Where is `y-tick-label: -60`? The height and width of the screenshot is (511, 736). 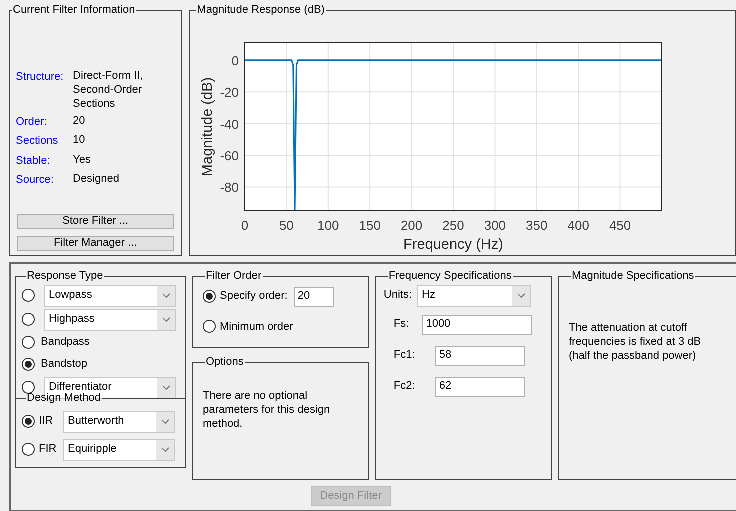 y-tick-label: -60 is located at coordinates (230, 156).